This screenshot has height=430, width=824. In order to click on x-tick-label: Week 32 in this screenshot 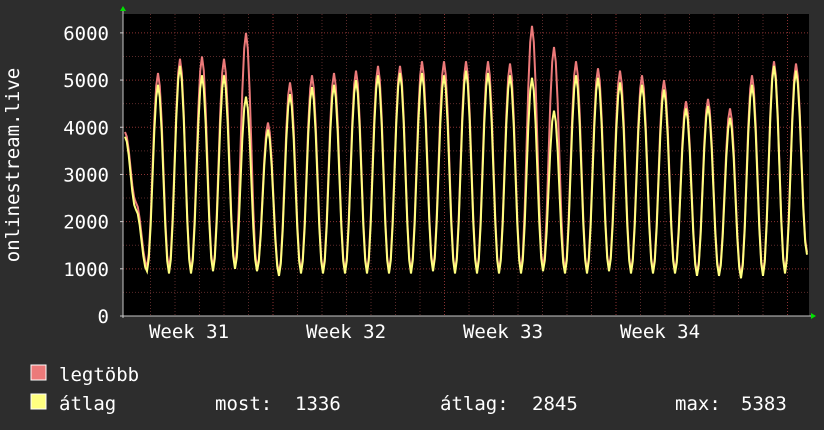, I will do `click(346, 332)`.